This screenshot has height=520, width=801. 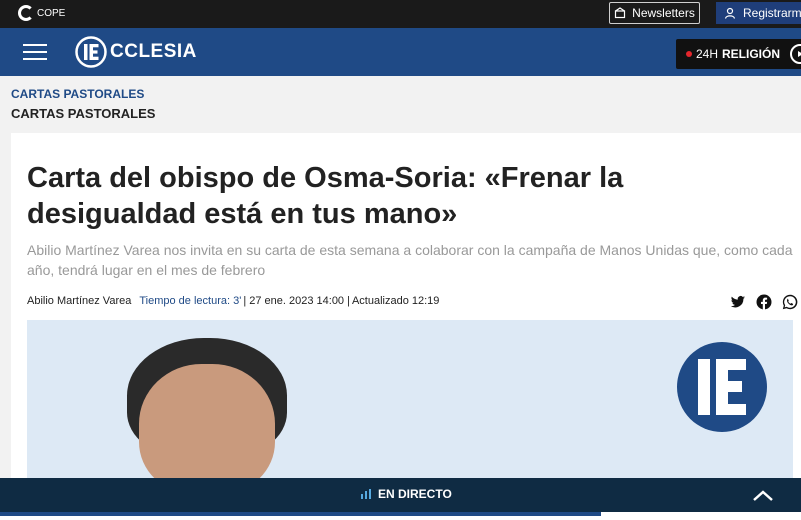 What do you see at coordinates (300, 514) in the screenshot?
I see `progress-fill` at bounding box center [300, 514].